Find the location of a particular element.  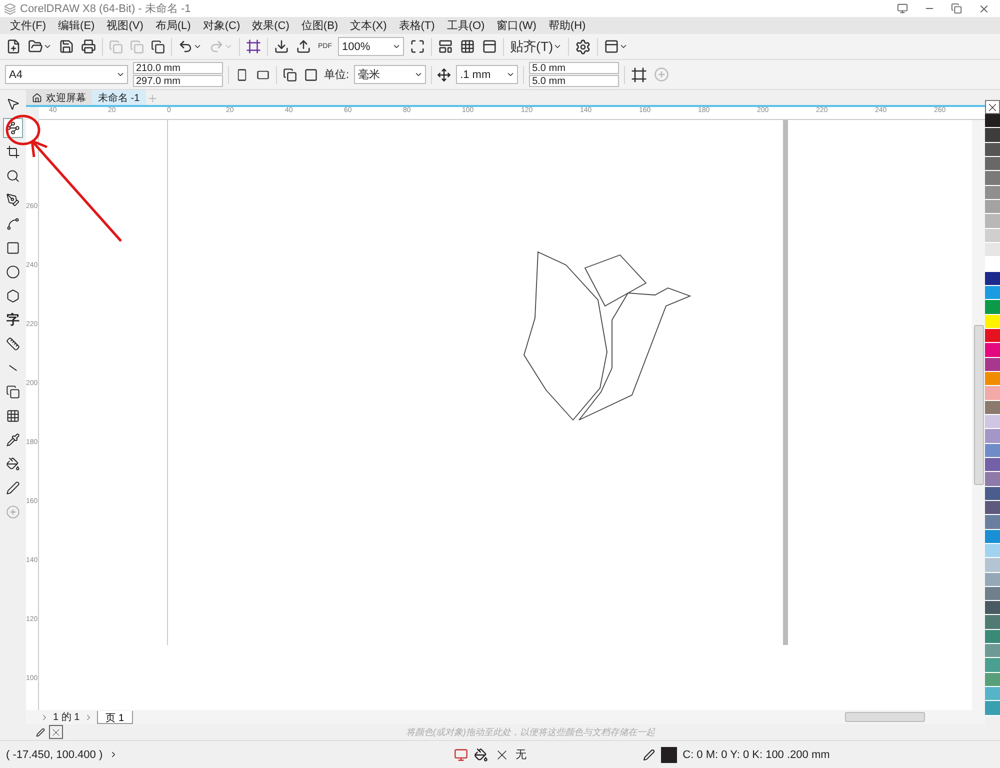

menu-item: 效果(C) is located at coordinates (271, 25).